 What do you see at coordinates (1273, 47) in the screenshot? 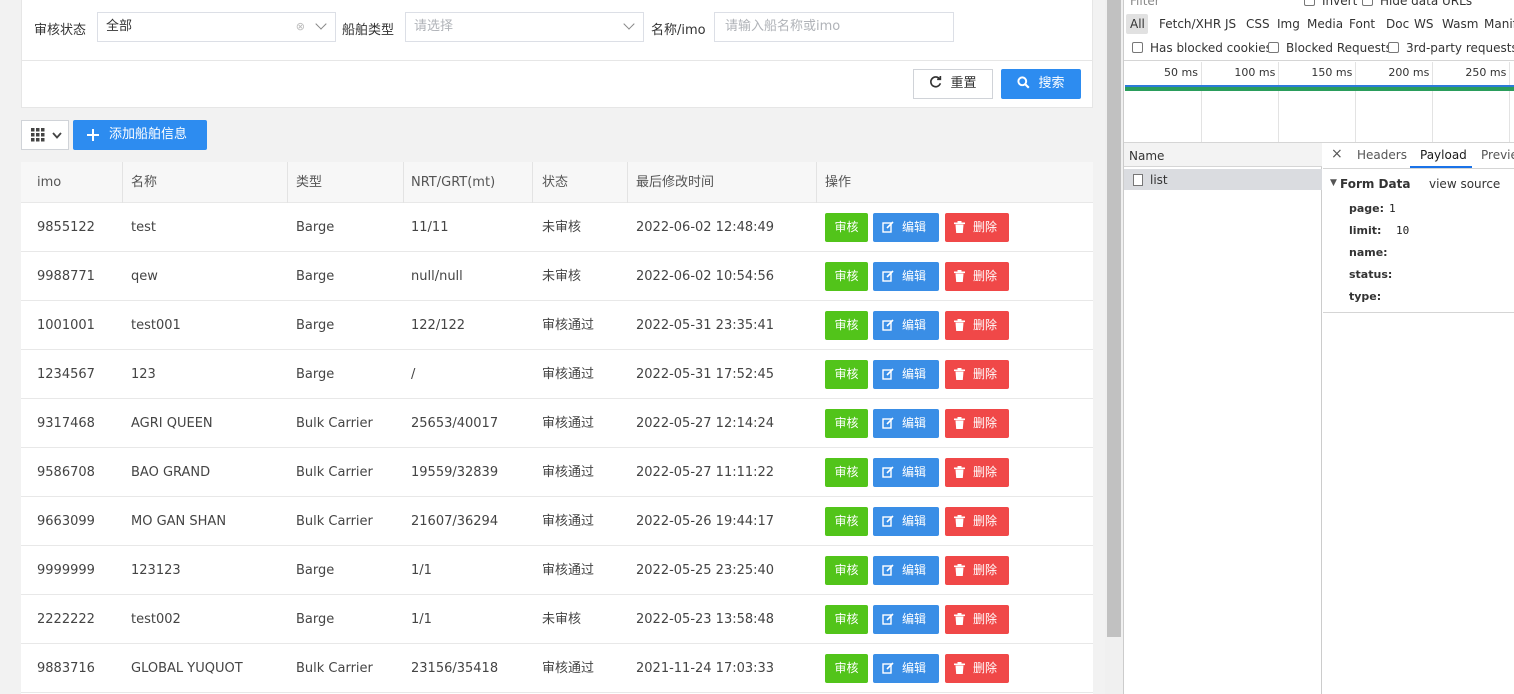
I see `blocked-requests-checkbox` at bounding box center [1273, 47].